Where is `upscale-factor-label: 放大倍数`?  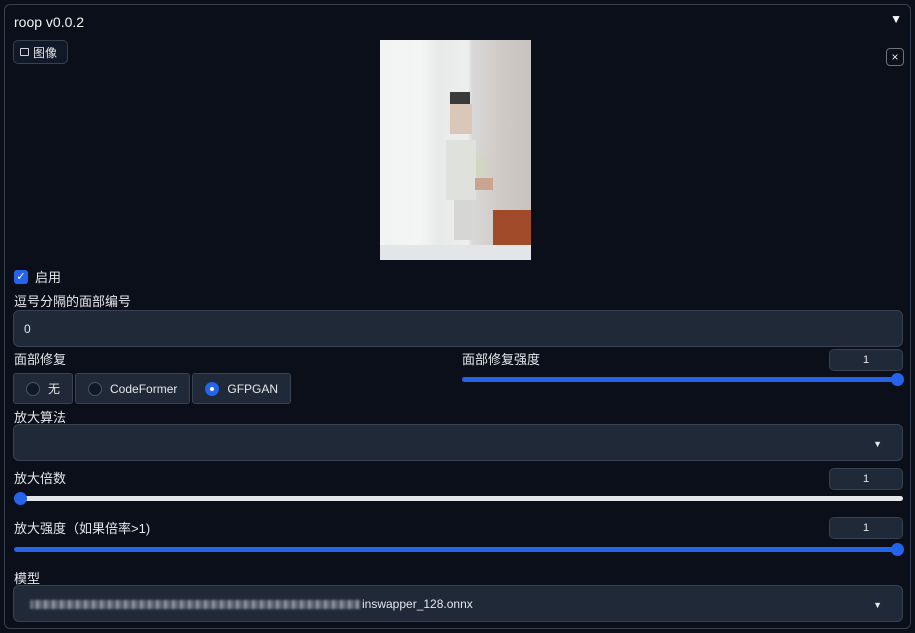 upscale-factor-label: 放大倍数 is located at coordinates (40, 478).